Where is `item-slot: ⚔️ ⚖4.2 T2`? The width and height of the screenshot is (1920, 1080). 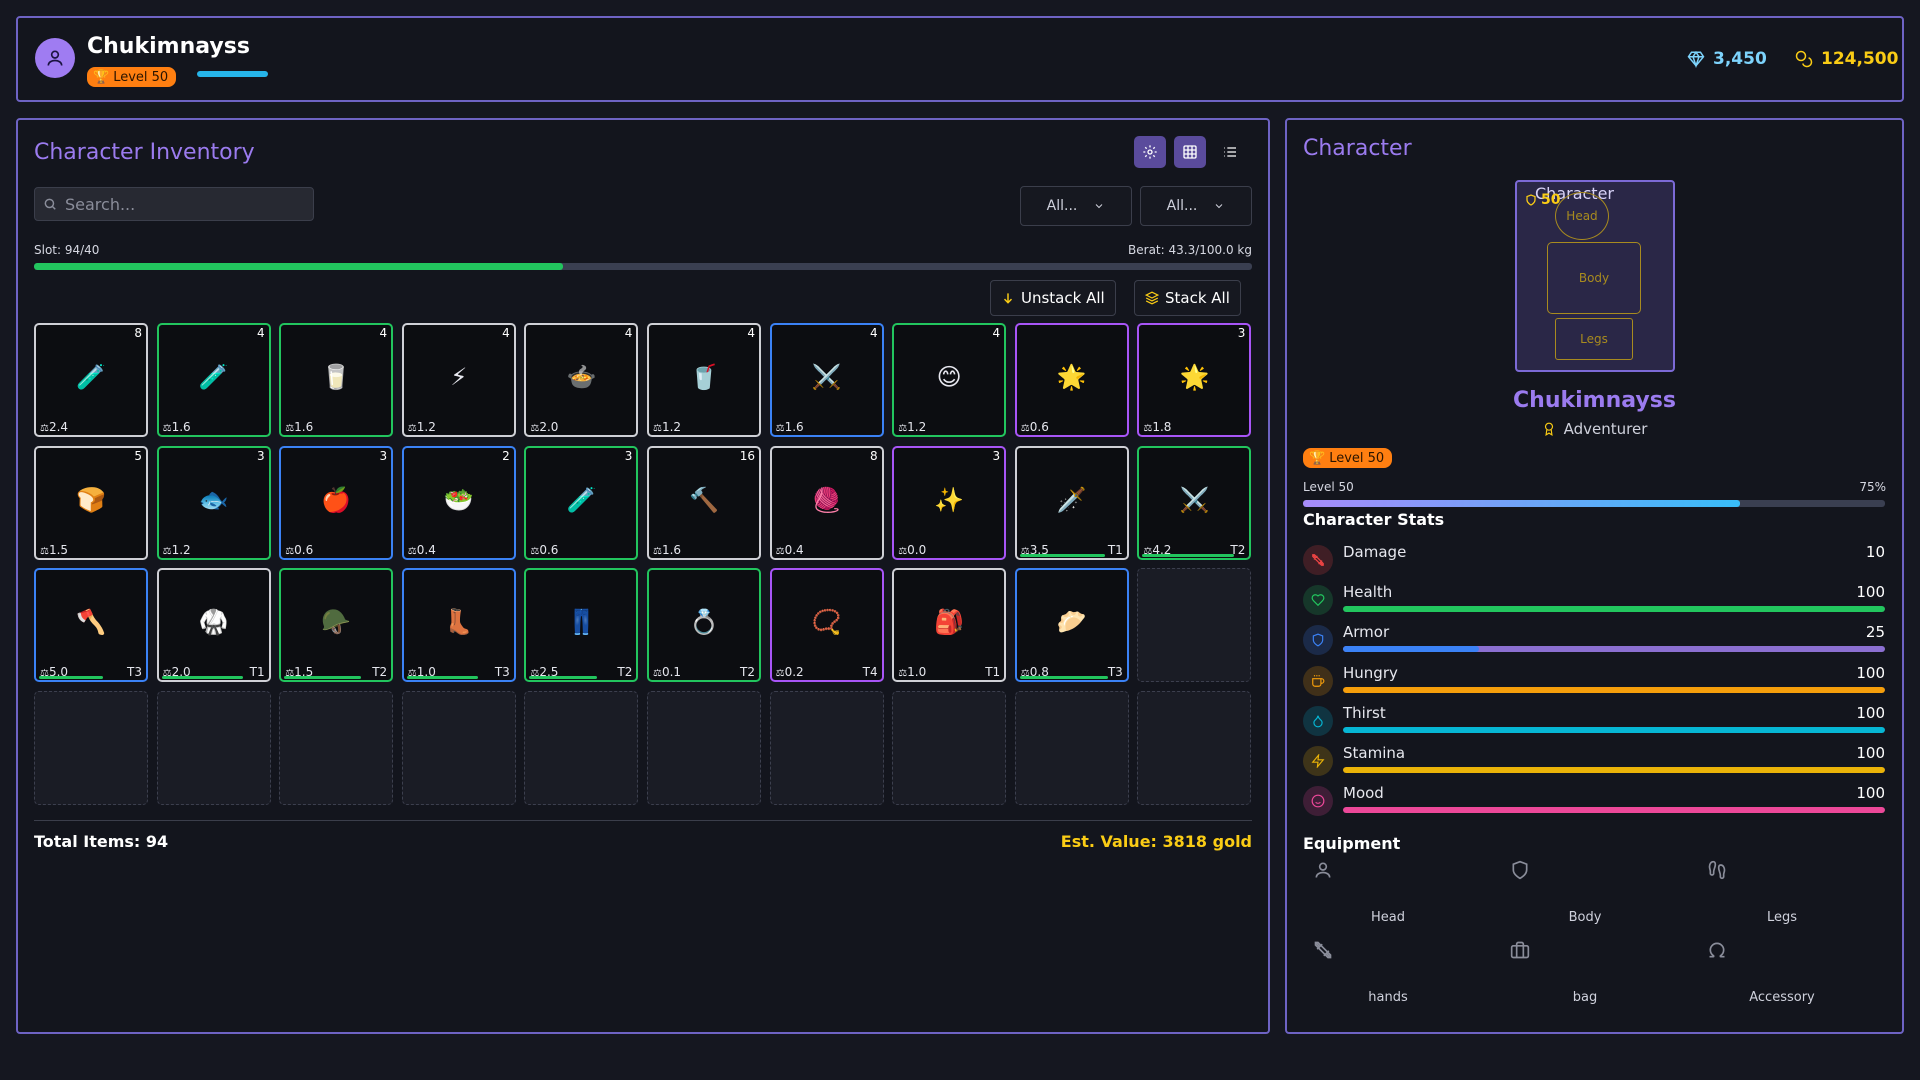 item-slot: ⚔️ ⚖4.2 T2 is located at coordinates (1194, 502).